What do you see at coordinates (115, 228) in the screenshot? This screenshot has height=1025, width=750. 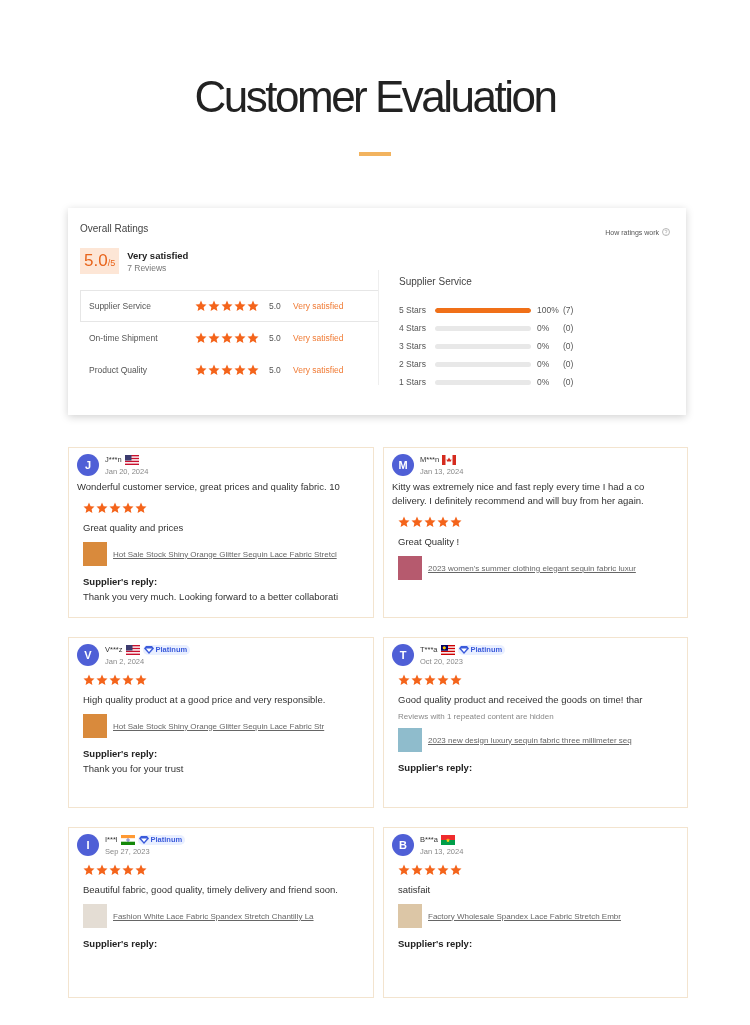 I see `section-title: Overall Ratings` at bounding box center [115, 228].